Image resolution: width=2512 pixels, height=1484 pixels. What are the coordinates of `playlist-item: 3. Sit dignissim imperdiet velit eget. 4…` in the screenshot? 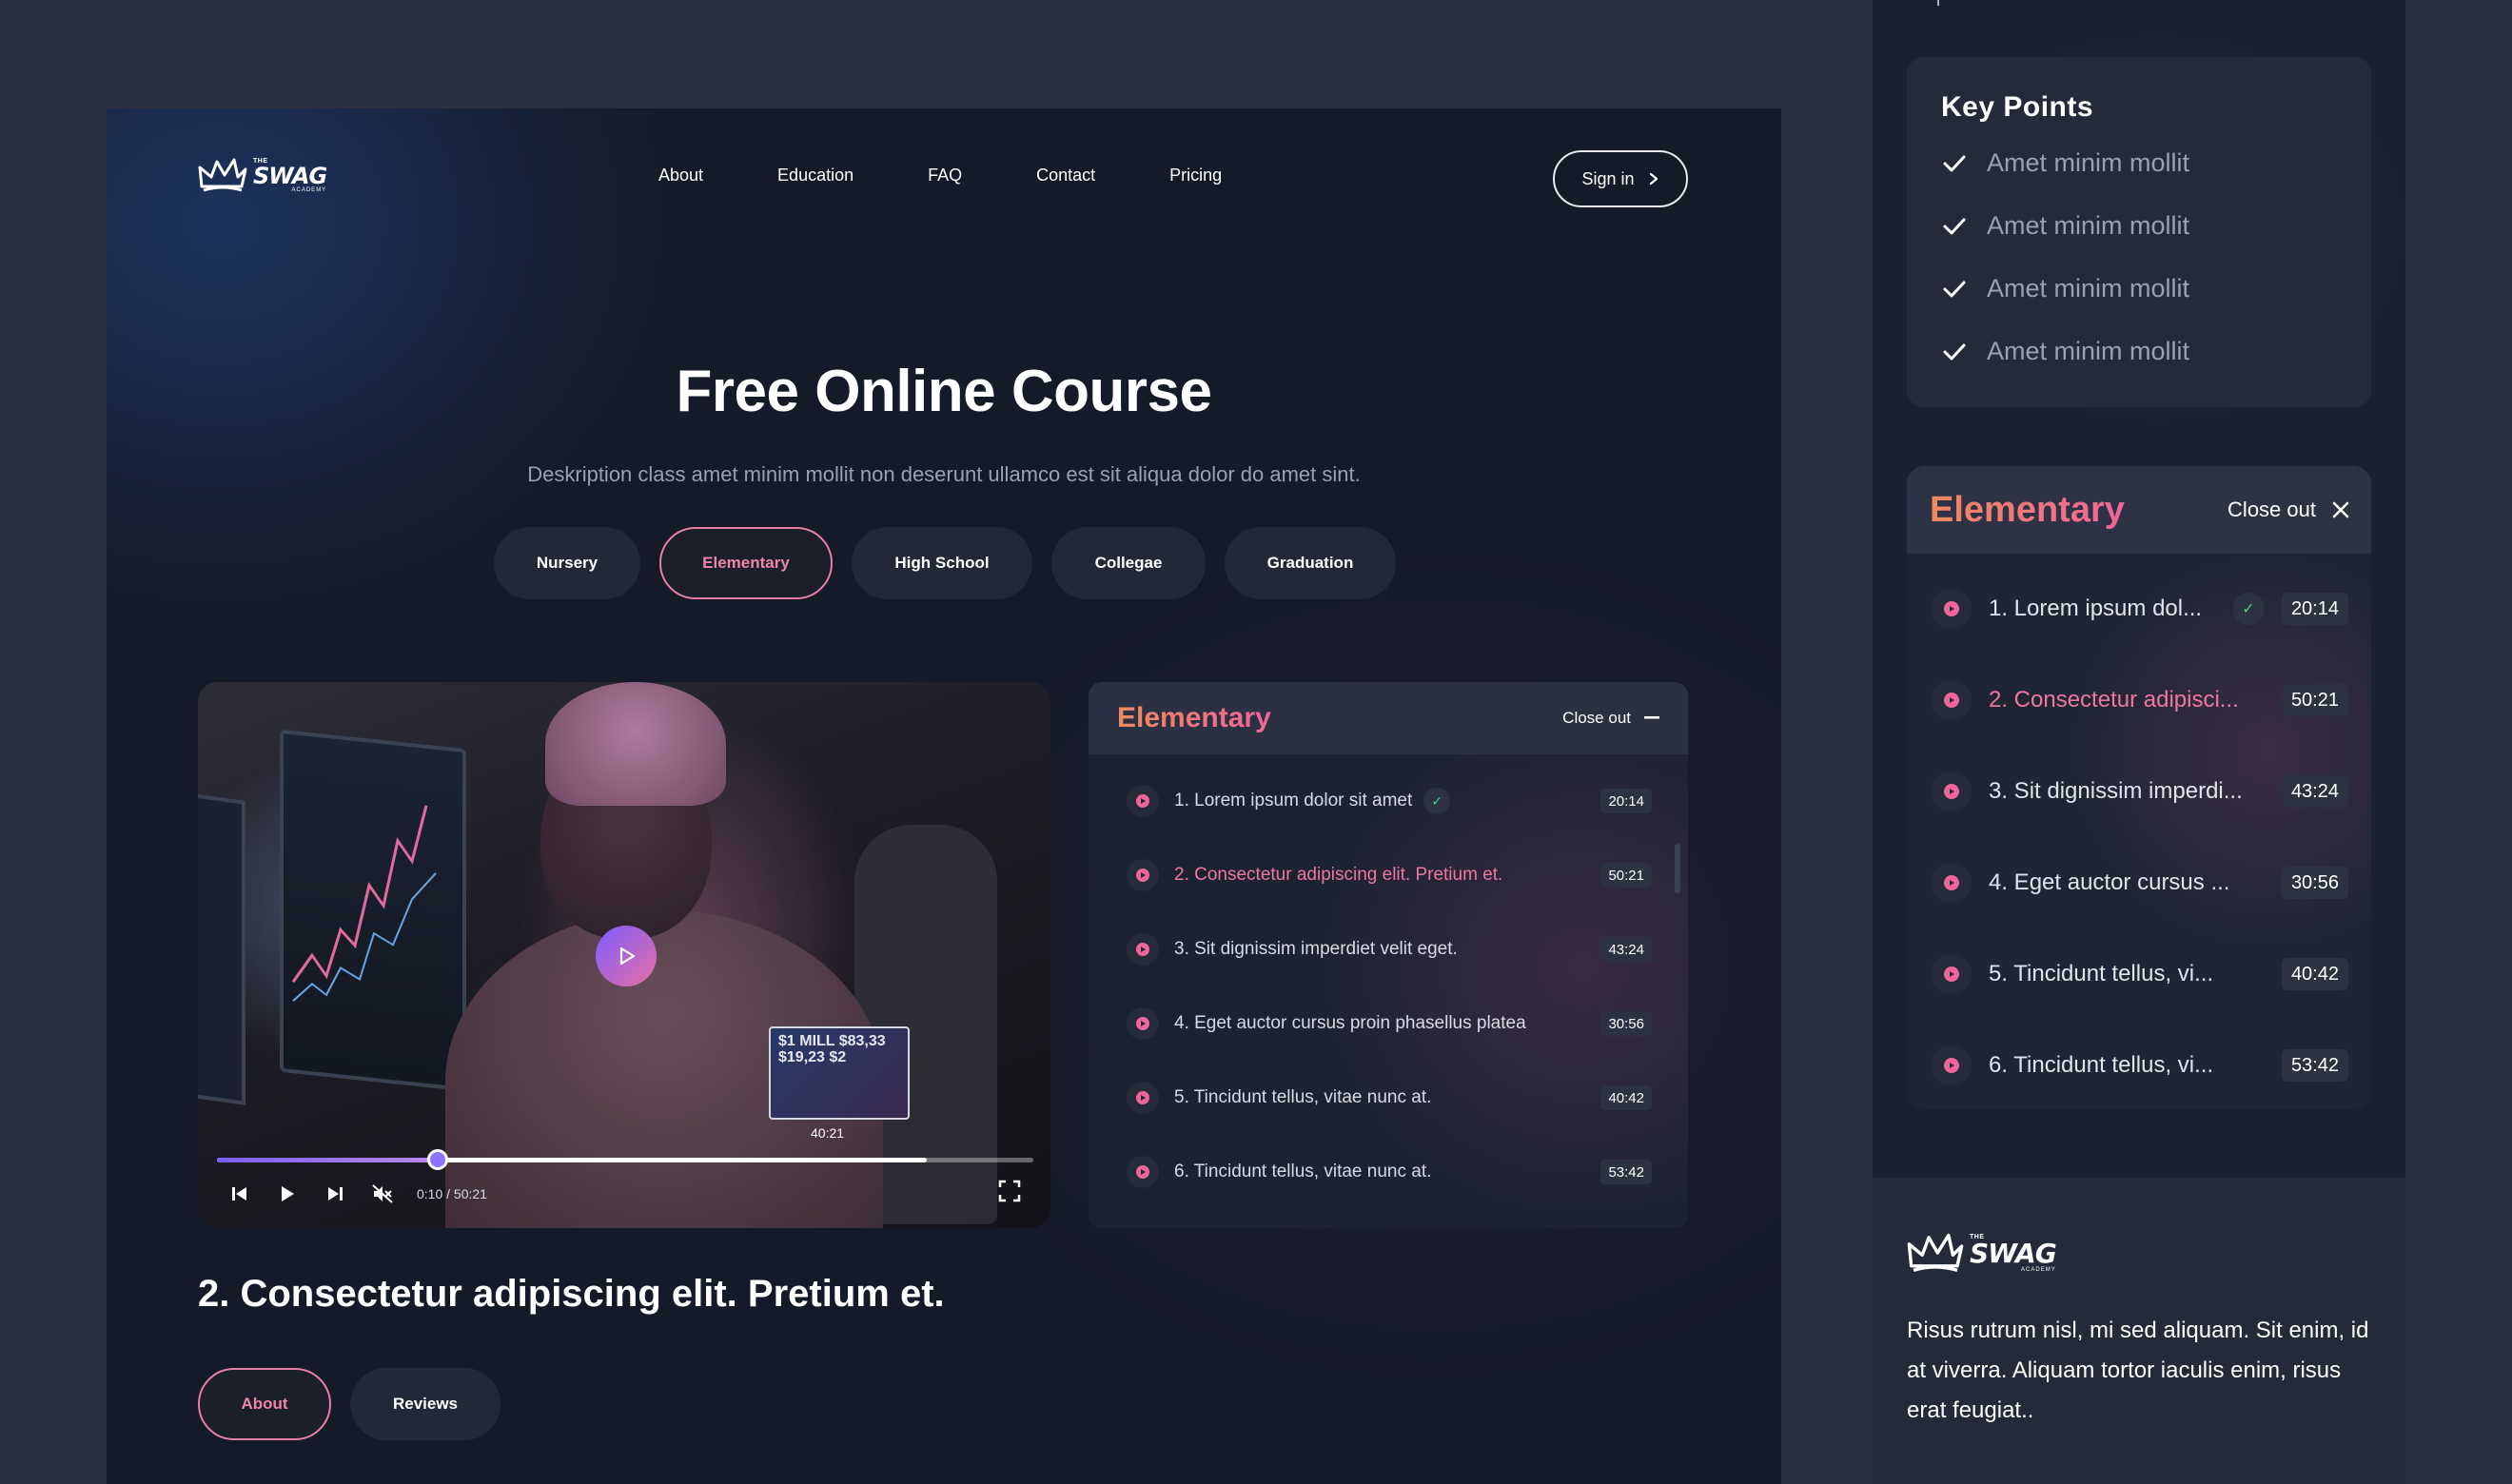 It's located at (1388, 949).